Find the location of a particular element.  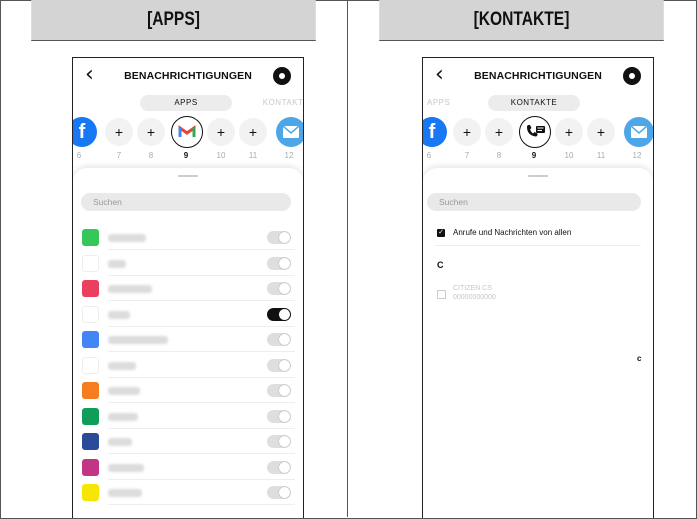

checkbox-checked: ✓ is located at coordinates (441, 233).